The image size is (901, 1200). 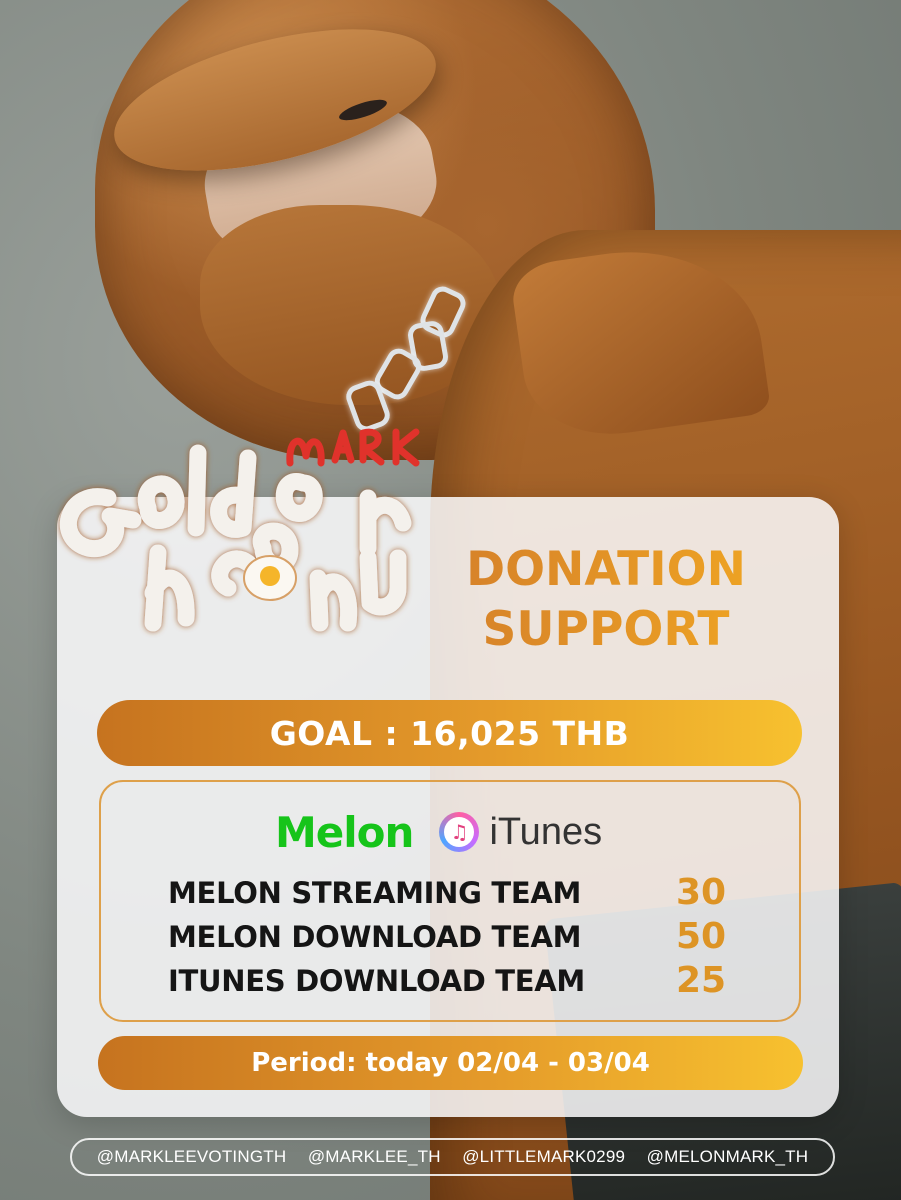 I want to click on team-label: MELON STREAMING TEAM, so click(x=375, y=893).